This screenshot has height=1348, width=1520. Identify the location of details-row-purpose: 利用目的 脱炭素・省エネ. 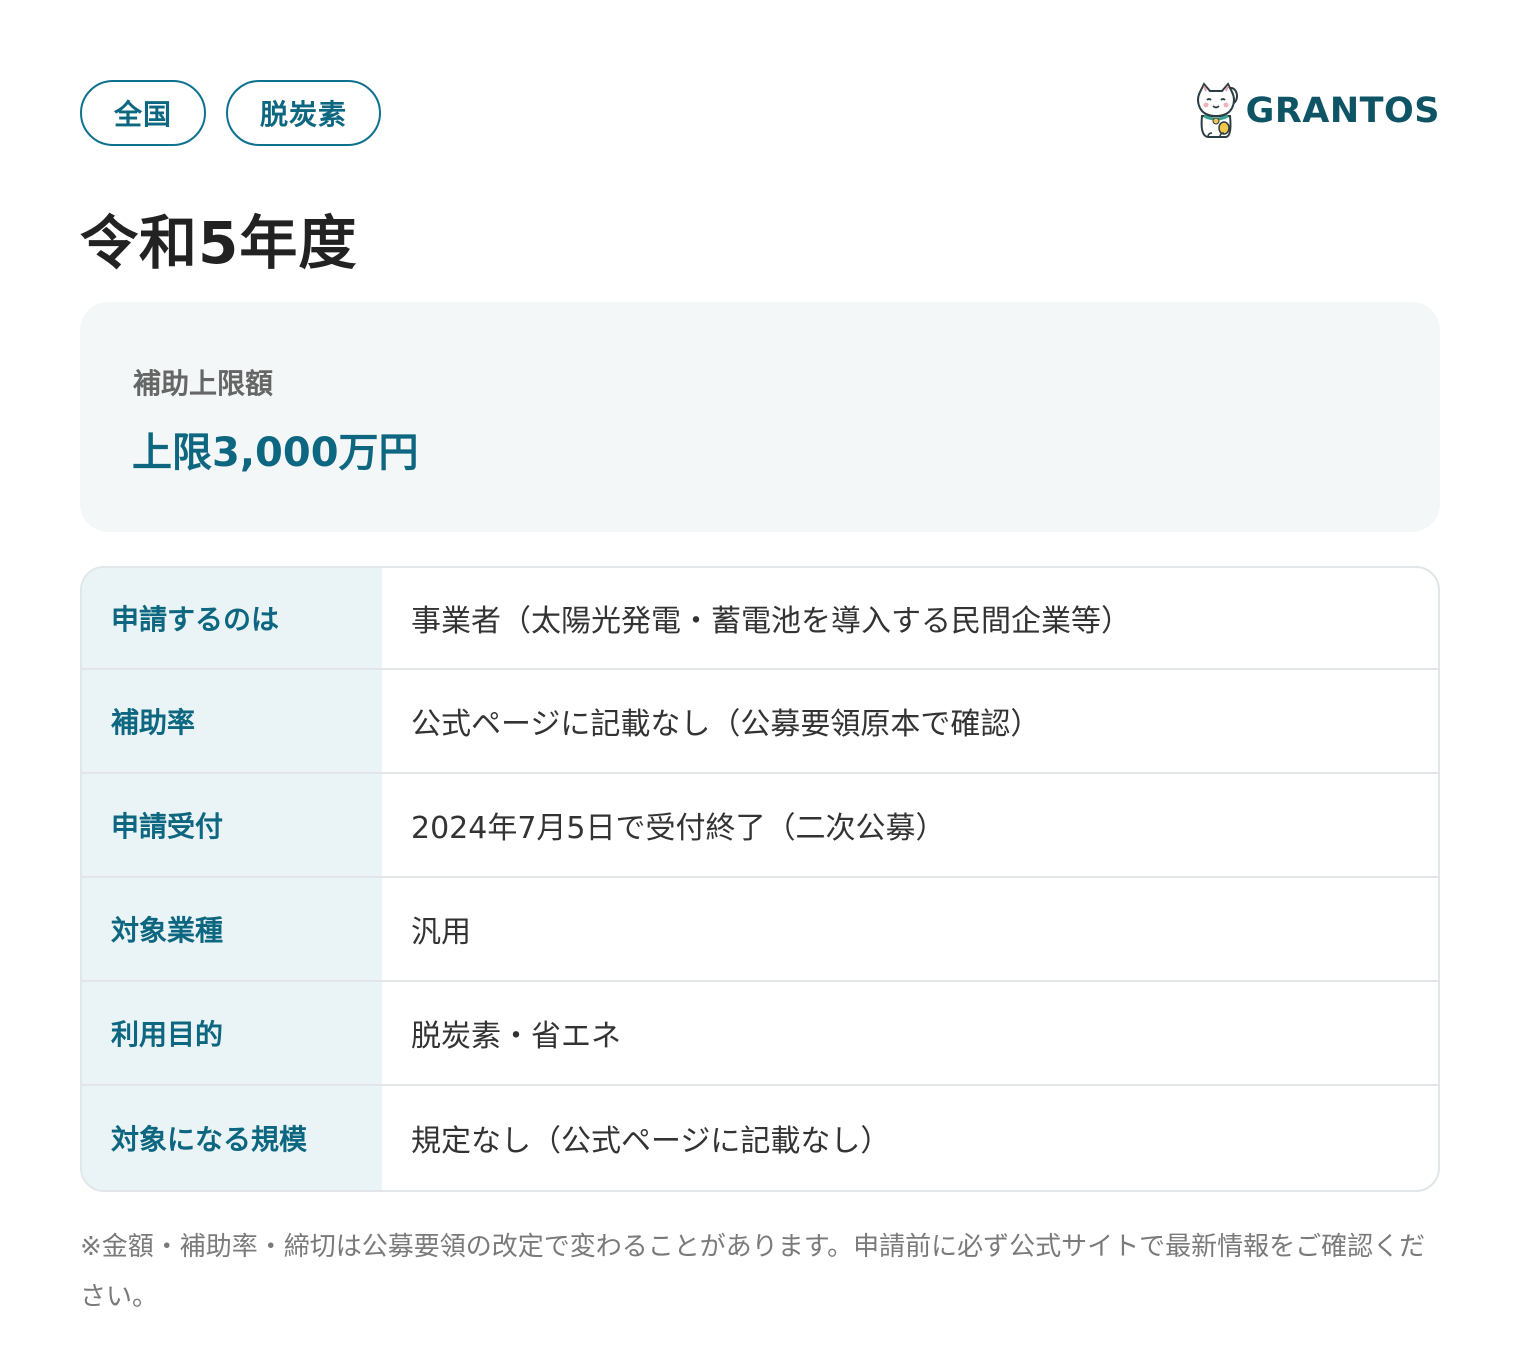
(760, 1034).